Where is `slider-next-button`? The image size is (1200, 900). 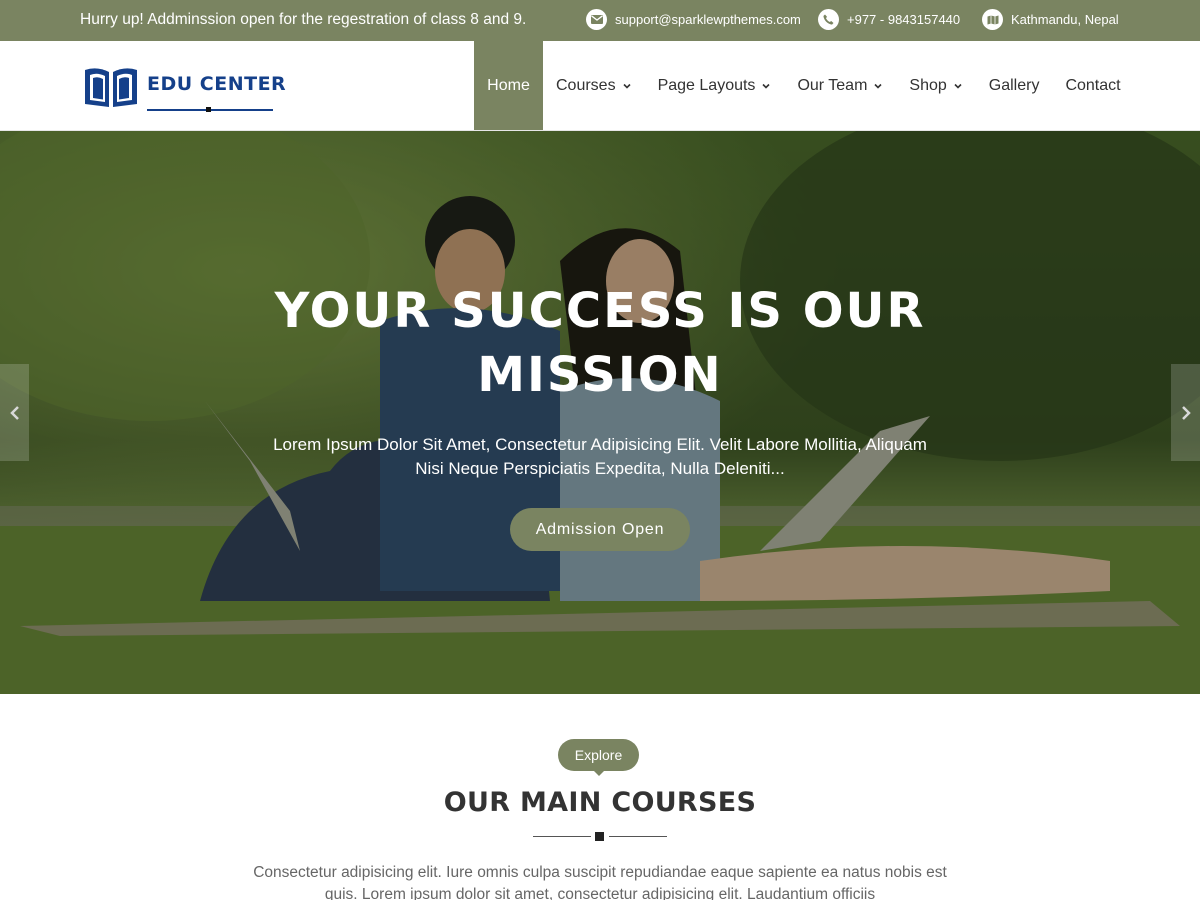 slider-next-button is located at coordinates (1185, 412).